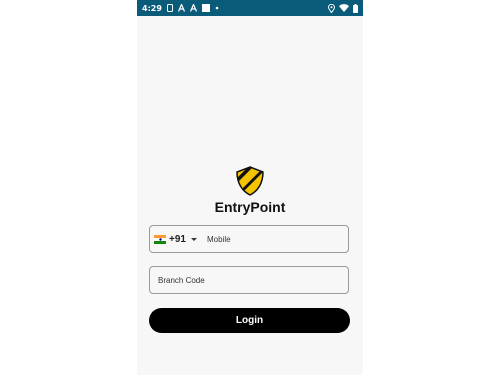 The height and width of the screenshot is (375, 500). What do you see at coordinates (250, 181) in the screenshot?
I see `shield-logo-icon` at bounding box center [250, 181].